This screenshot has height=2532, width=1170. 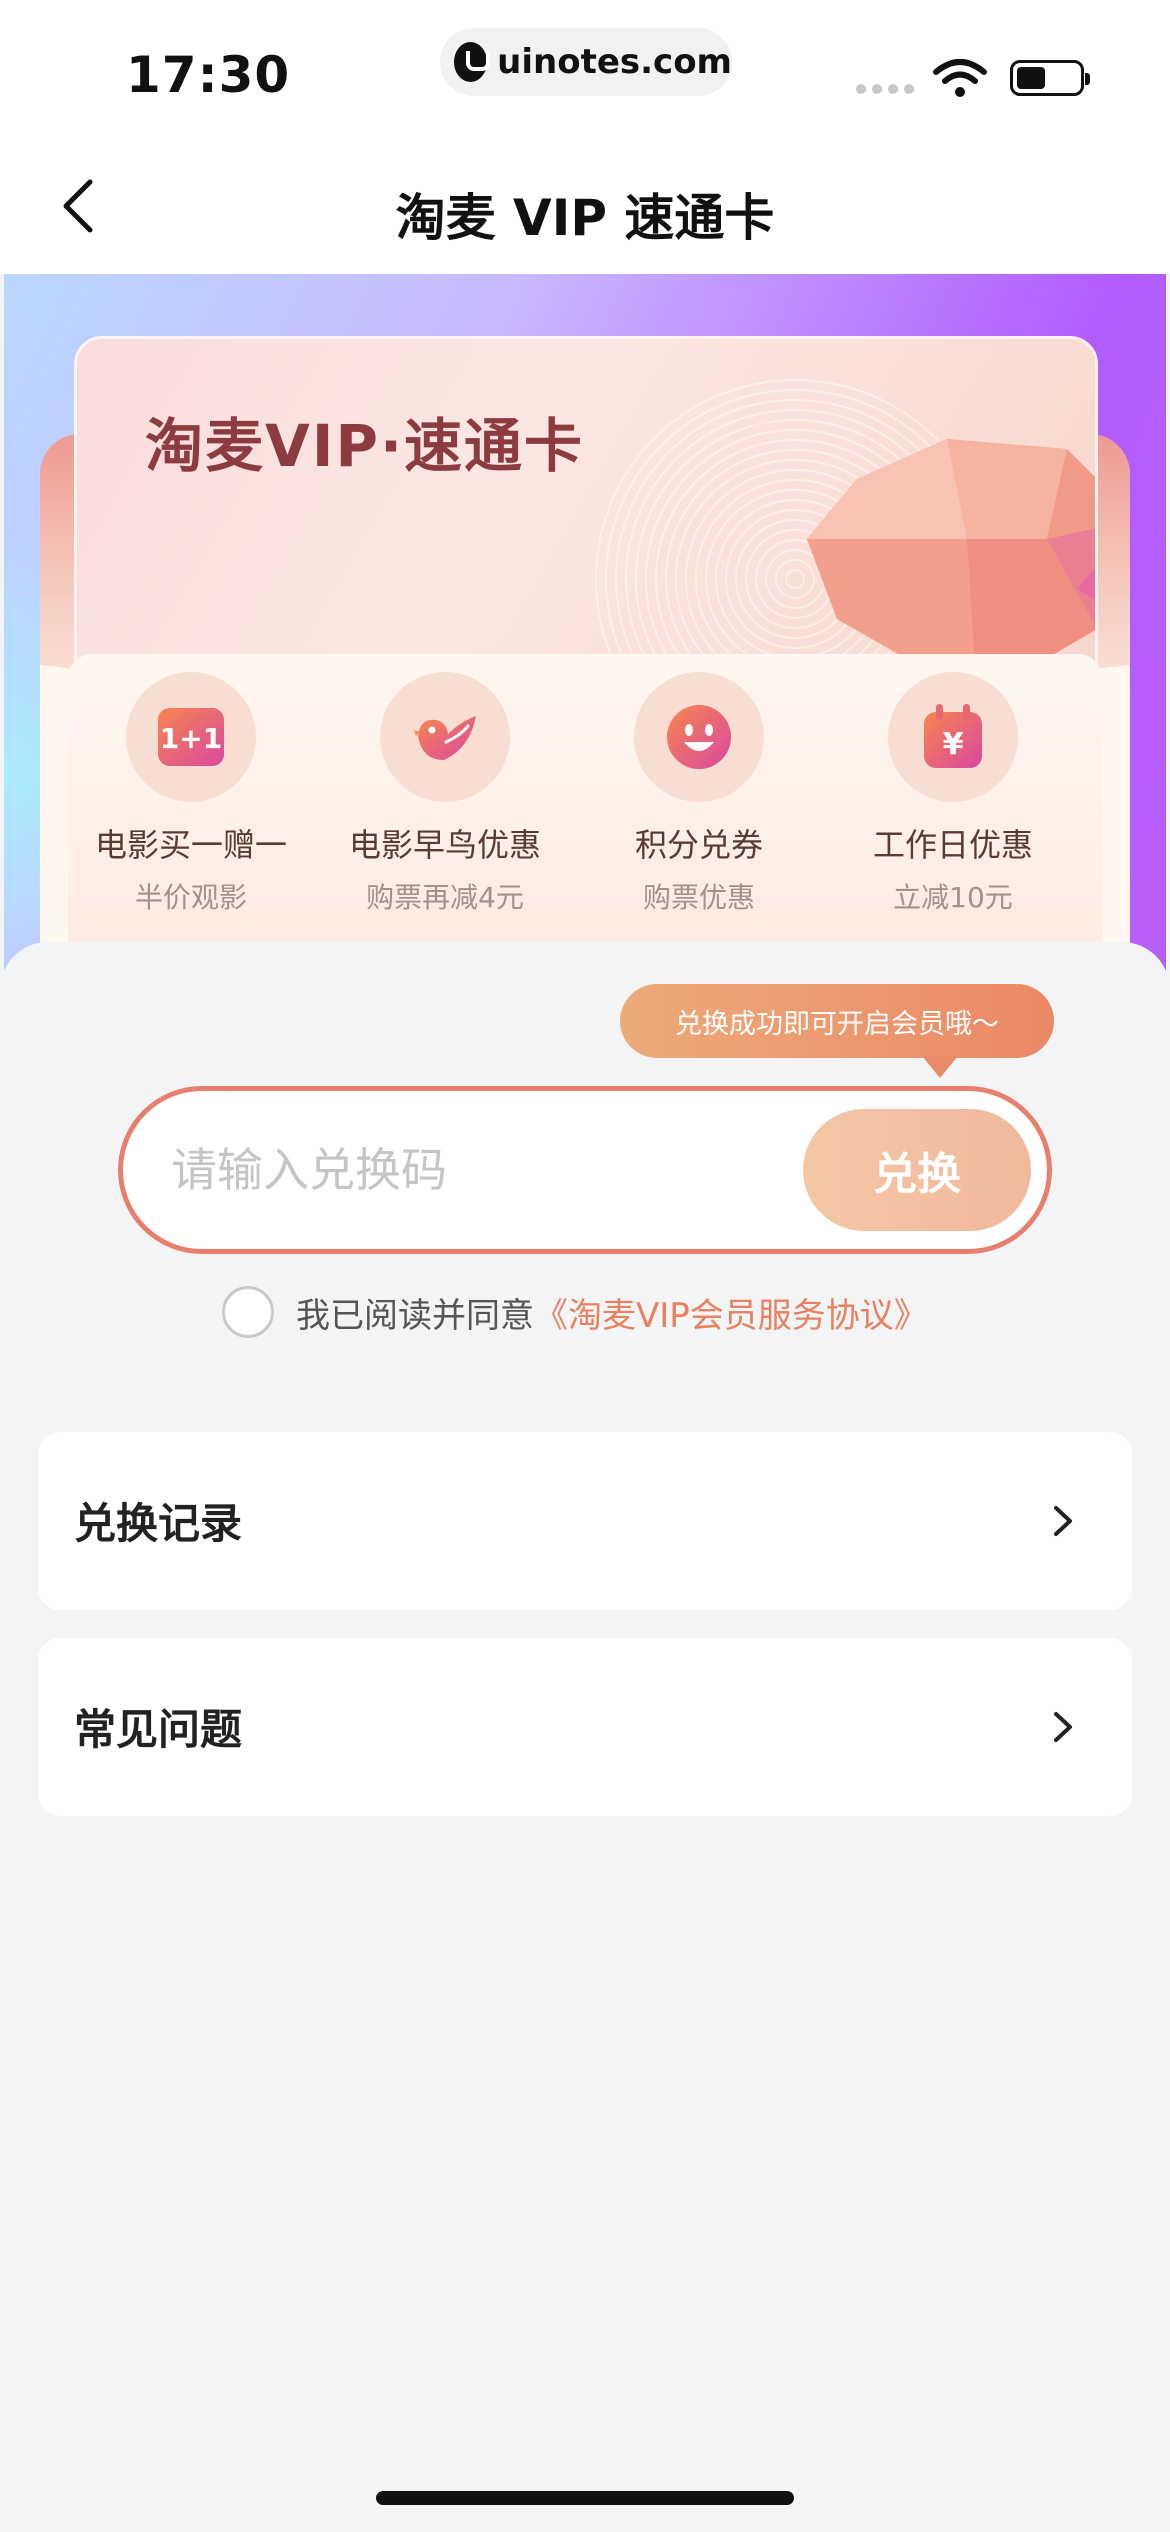 What do you see at coordinates (158, 1523) in the screenshot?
I see `list-item-label: 兑换记录` at bounding box center [158, 1523].